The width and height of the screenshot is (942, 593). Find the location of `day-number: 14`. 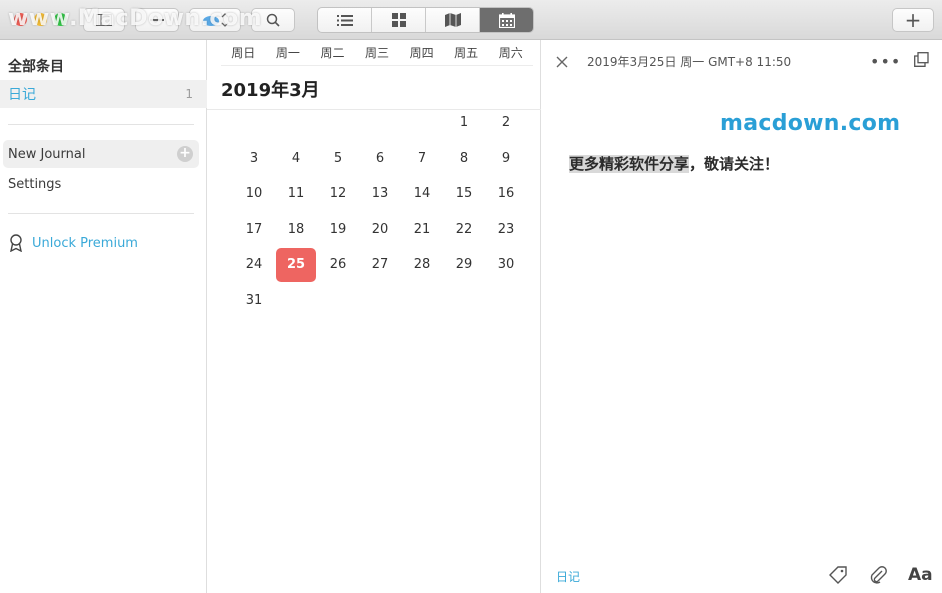

day-number: 14 is located at coordinates (422, 194).